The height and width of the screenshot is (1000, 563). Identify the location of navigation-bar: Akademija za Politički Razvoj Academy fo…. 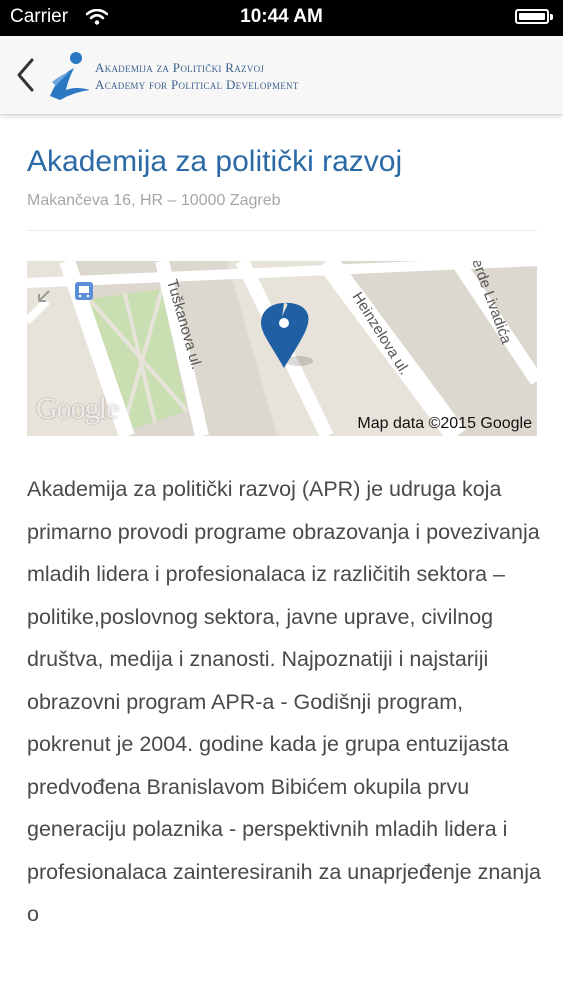
(281, 75).